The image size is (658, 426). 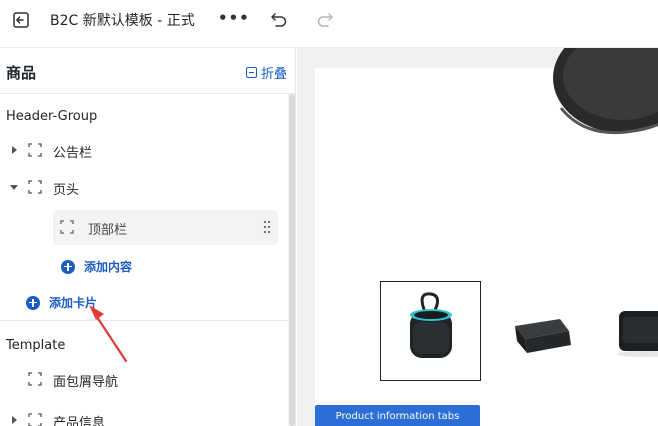 I want to click on collapse-label: 折叠, so click(x=274, y=74).